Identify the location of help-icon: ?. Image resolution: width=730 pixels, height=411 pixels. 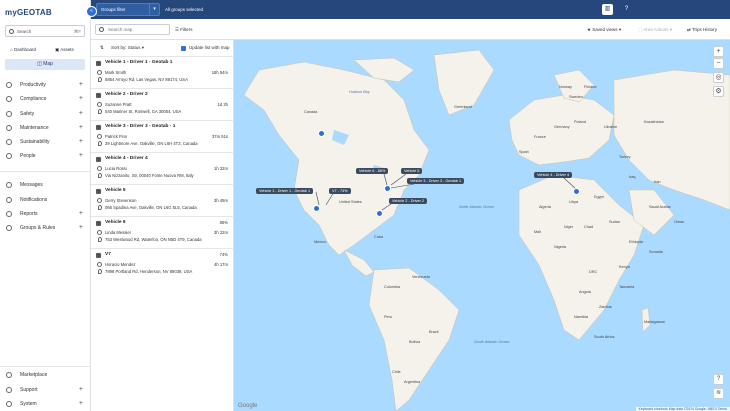
(626, 9).